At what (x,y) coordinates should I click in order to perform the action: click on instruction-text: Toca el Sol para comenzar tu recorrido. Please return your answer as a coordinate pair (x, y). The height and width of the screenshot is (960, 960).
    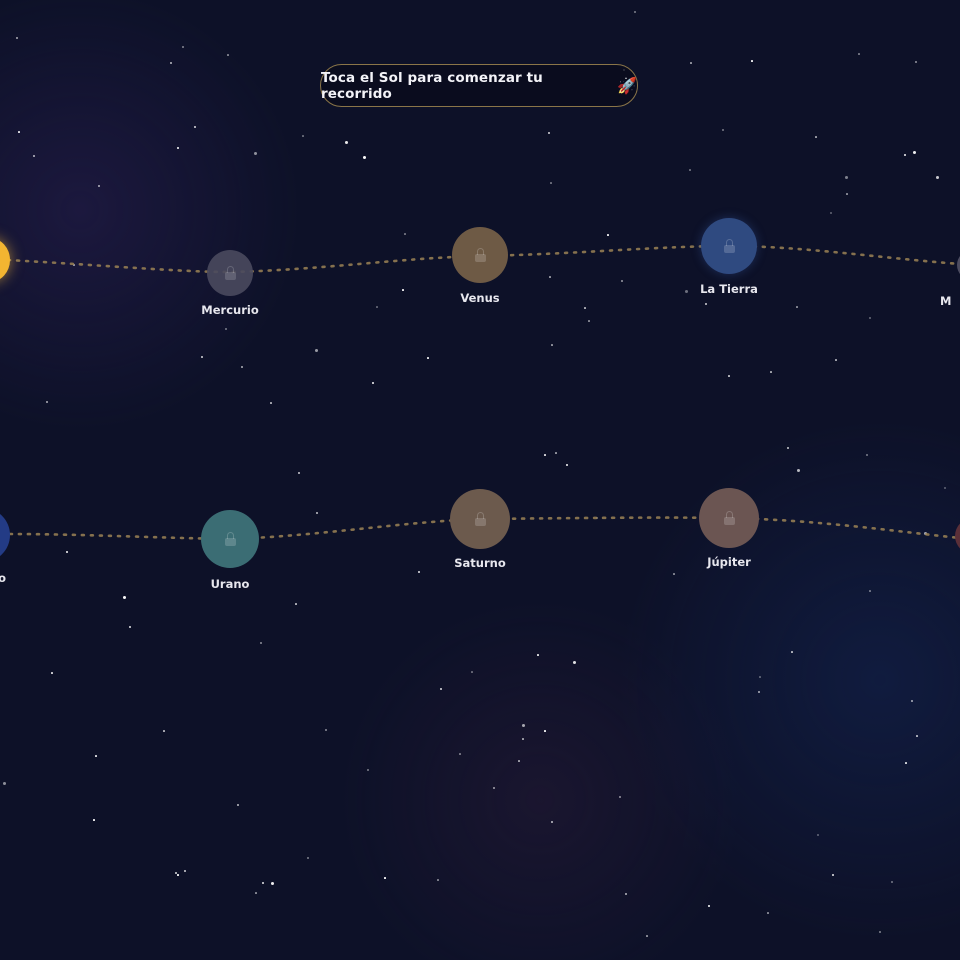
    Looking at the image, I should click on (432, 85).